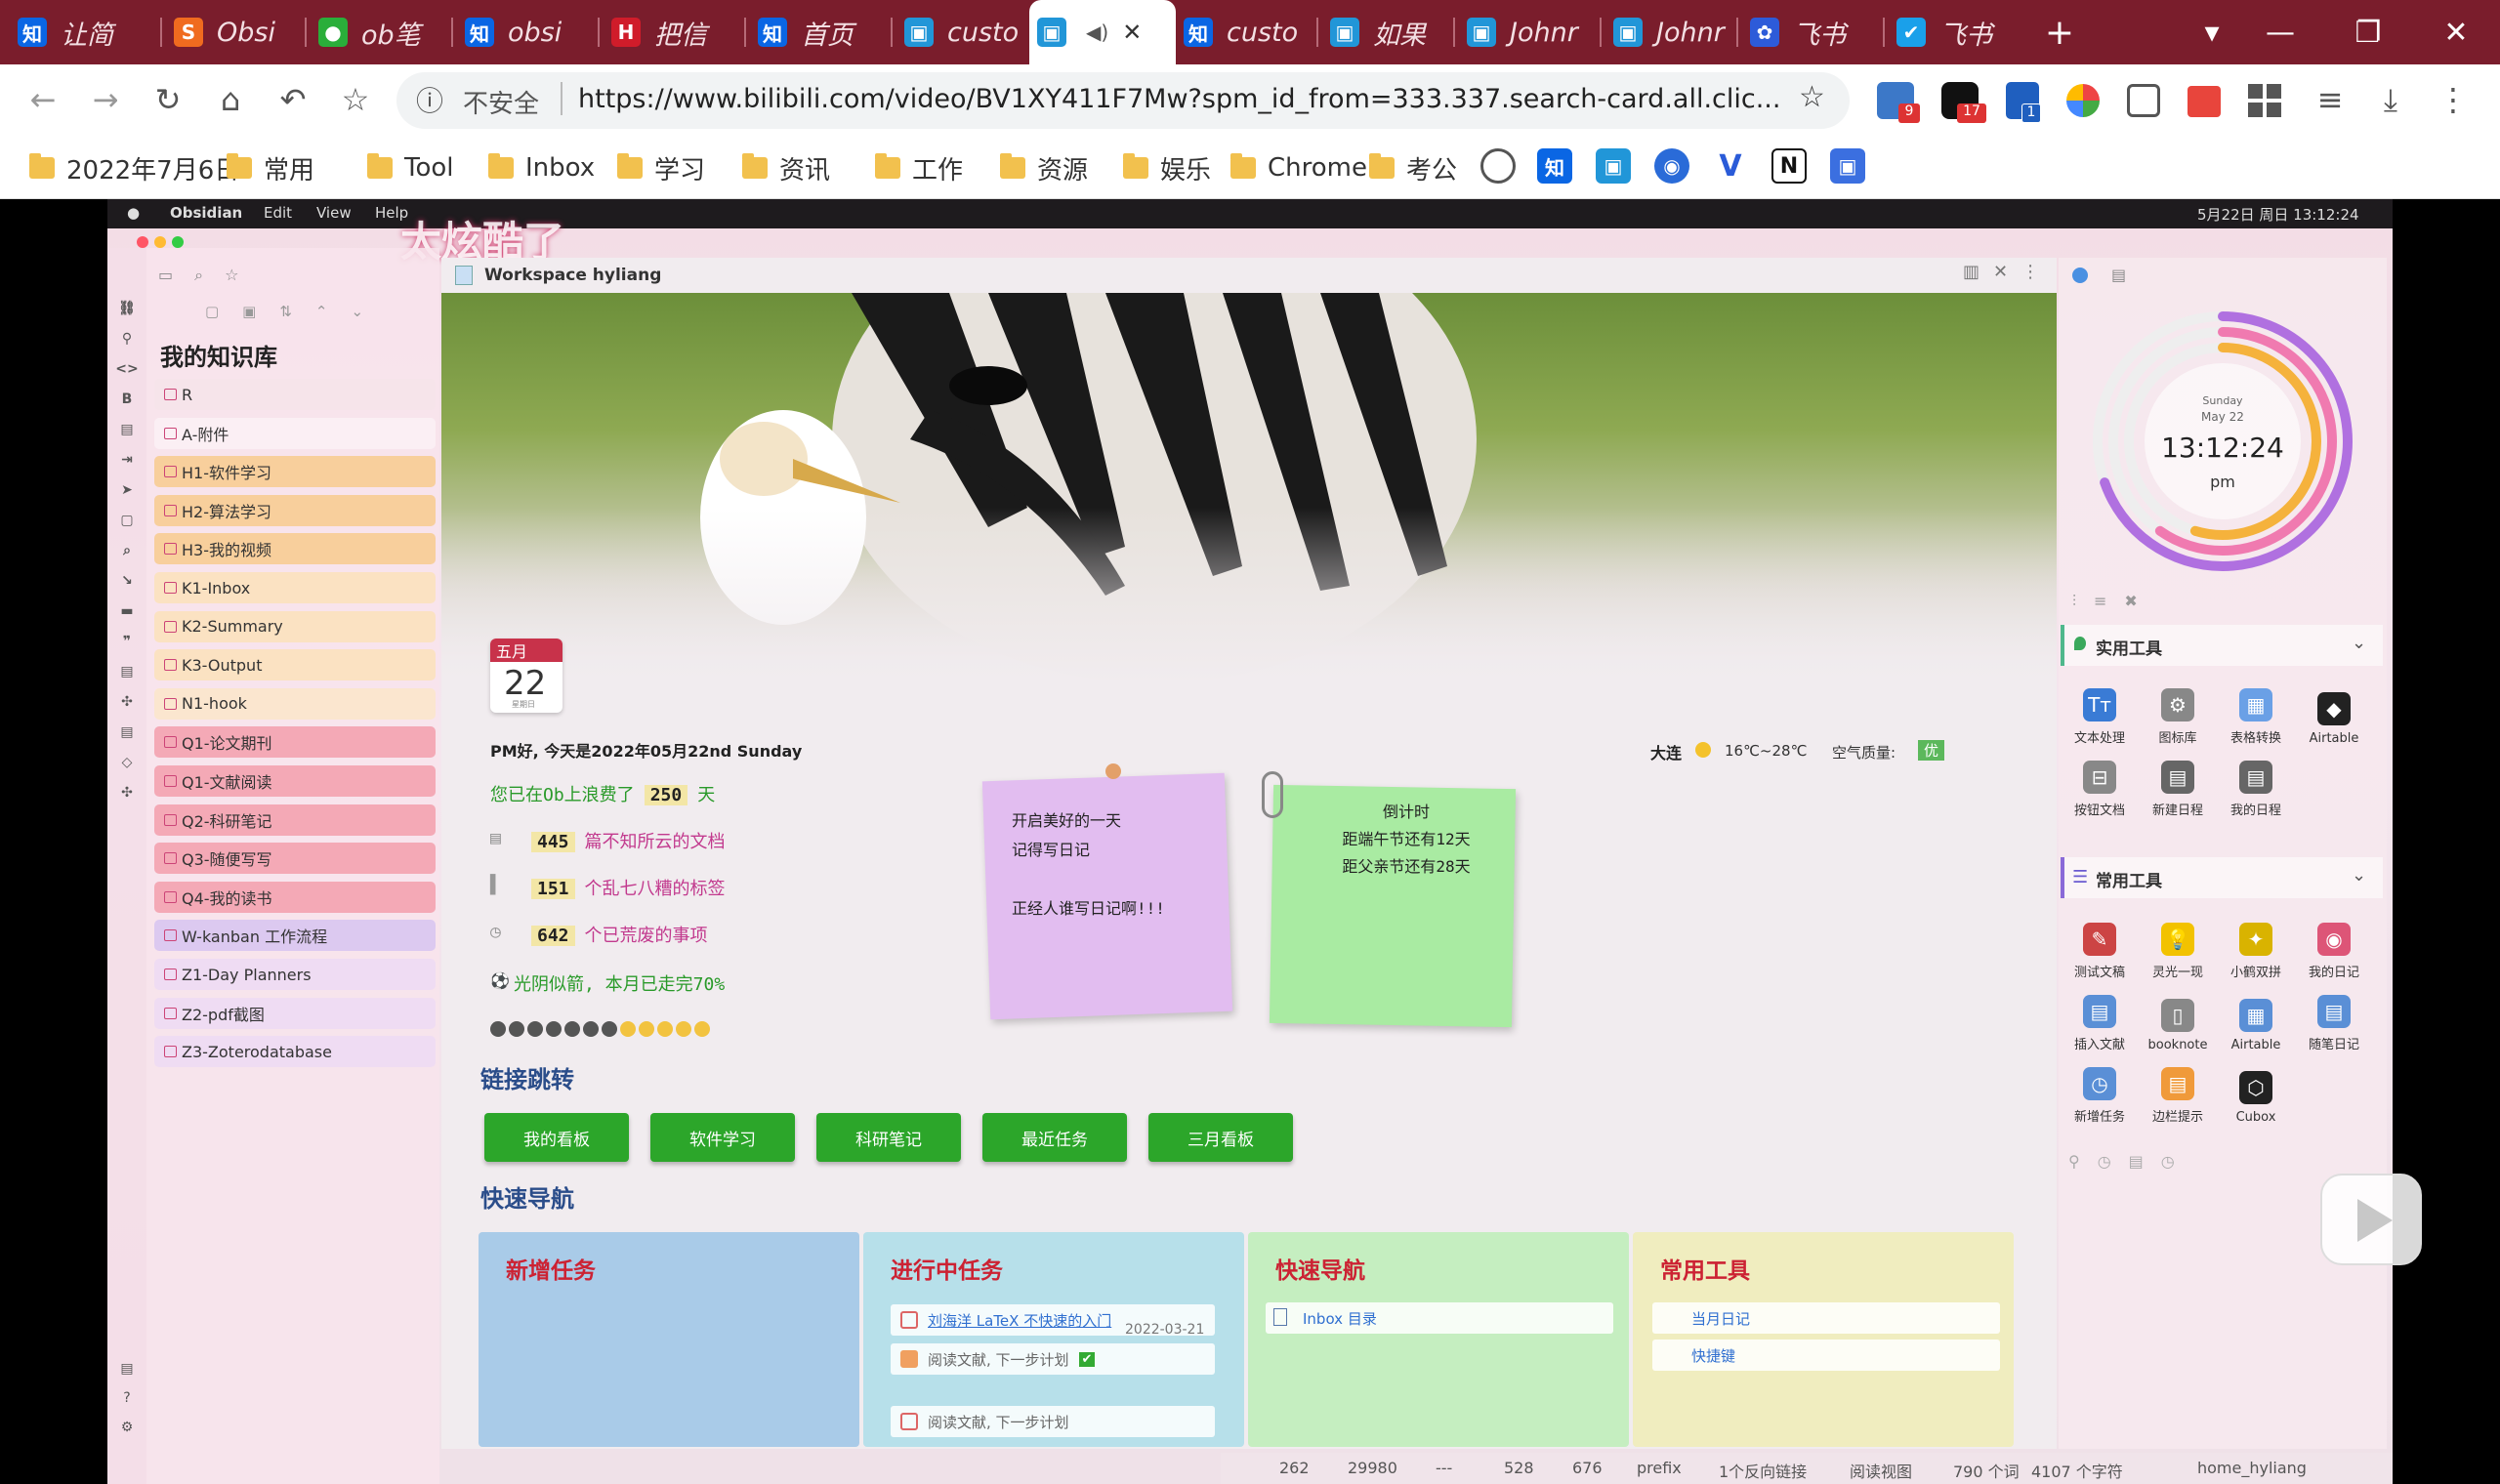  I want to click on home-button: ⌂, so click(230, 100).